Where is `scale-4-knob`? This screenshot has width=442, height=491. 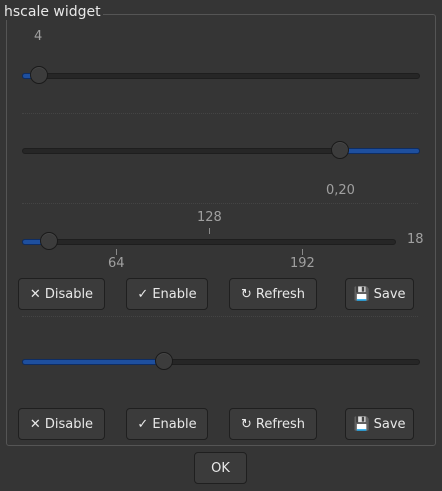
scale-4-knob is located at coordinates (164, 361).